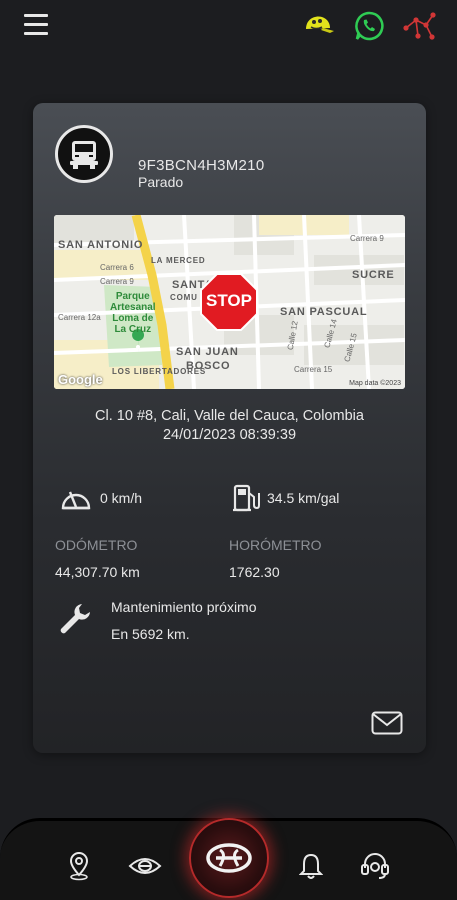 Image resolution: width=457 pixels, height=900 pixels. I want to click on eye-icon, so click(145, 866).